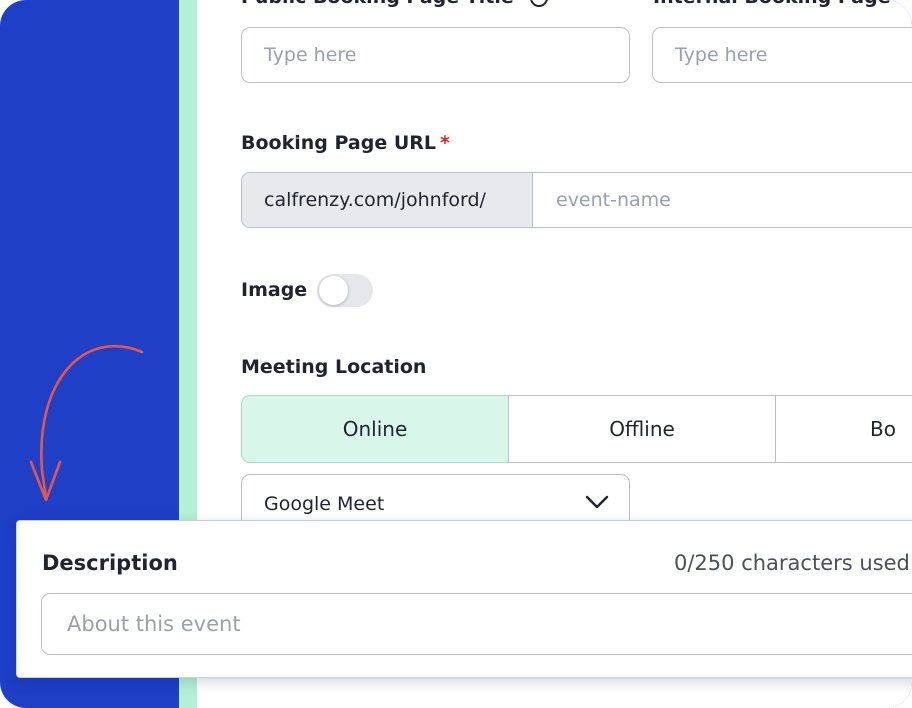  What do you see at coordinates (721, 55) in the screenshot?
I see `internal-title-placeholder: Type here` at bounding box center [721, 55].